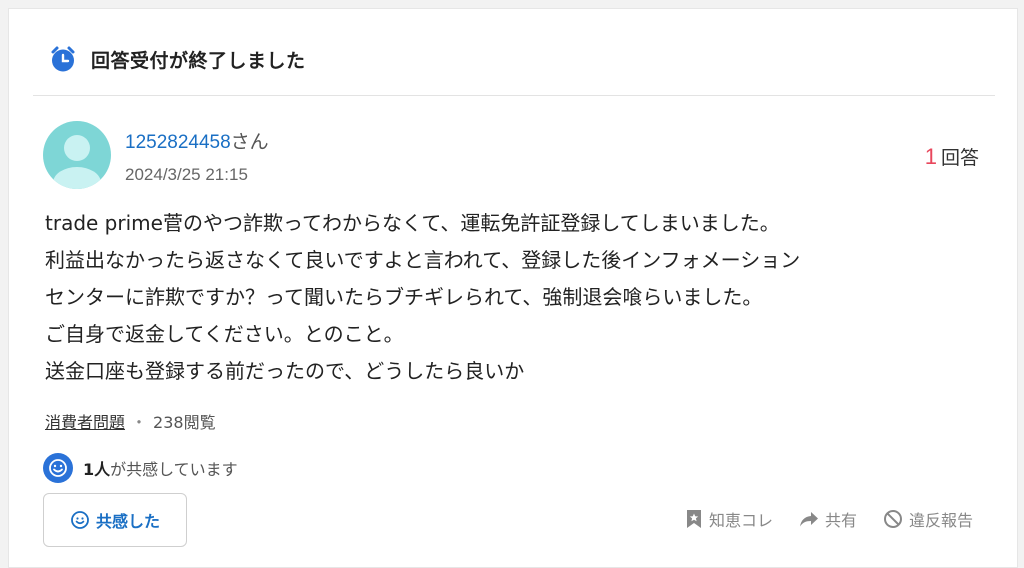 Image resolution: width=1024 pixels, height=568 pixels. I want to click on answer-count: 1 回答, so click(952, 156).